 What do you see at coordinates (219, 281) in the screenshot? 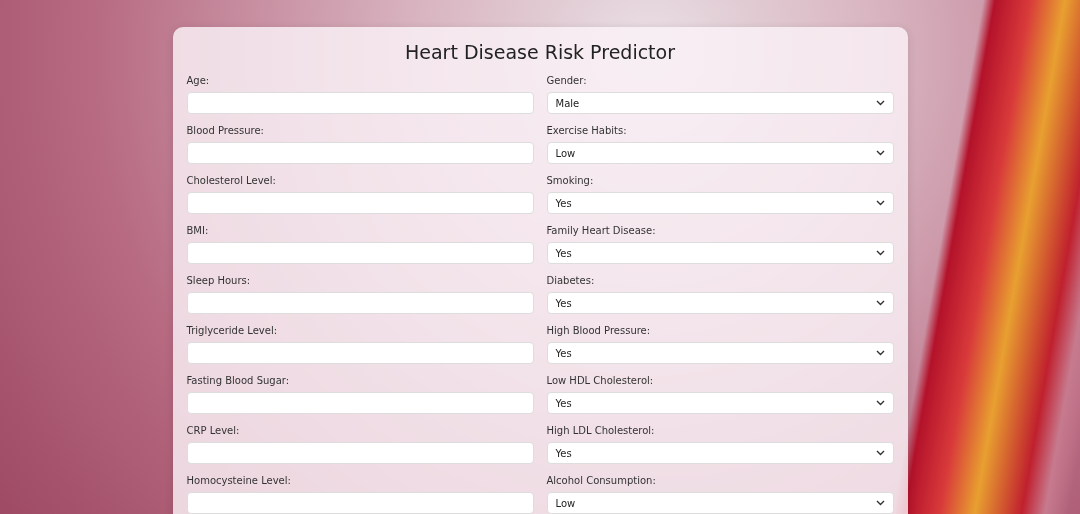
I see `field-label: Sleep Hours:` at bounding box center [219, 281].